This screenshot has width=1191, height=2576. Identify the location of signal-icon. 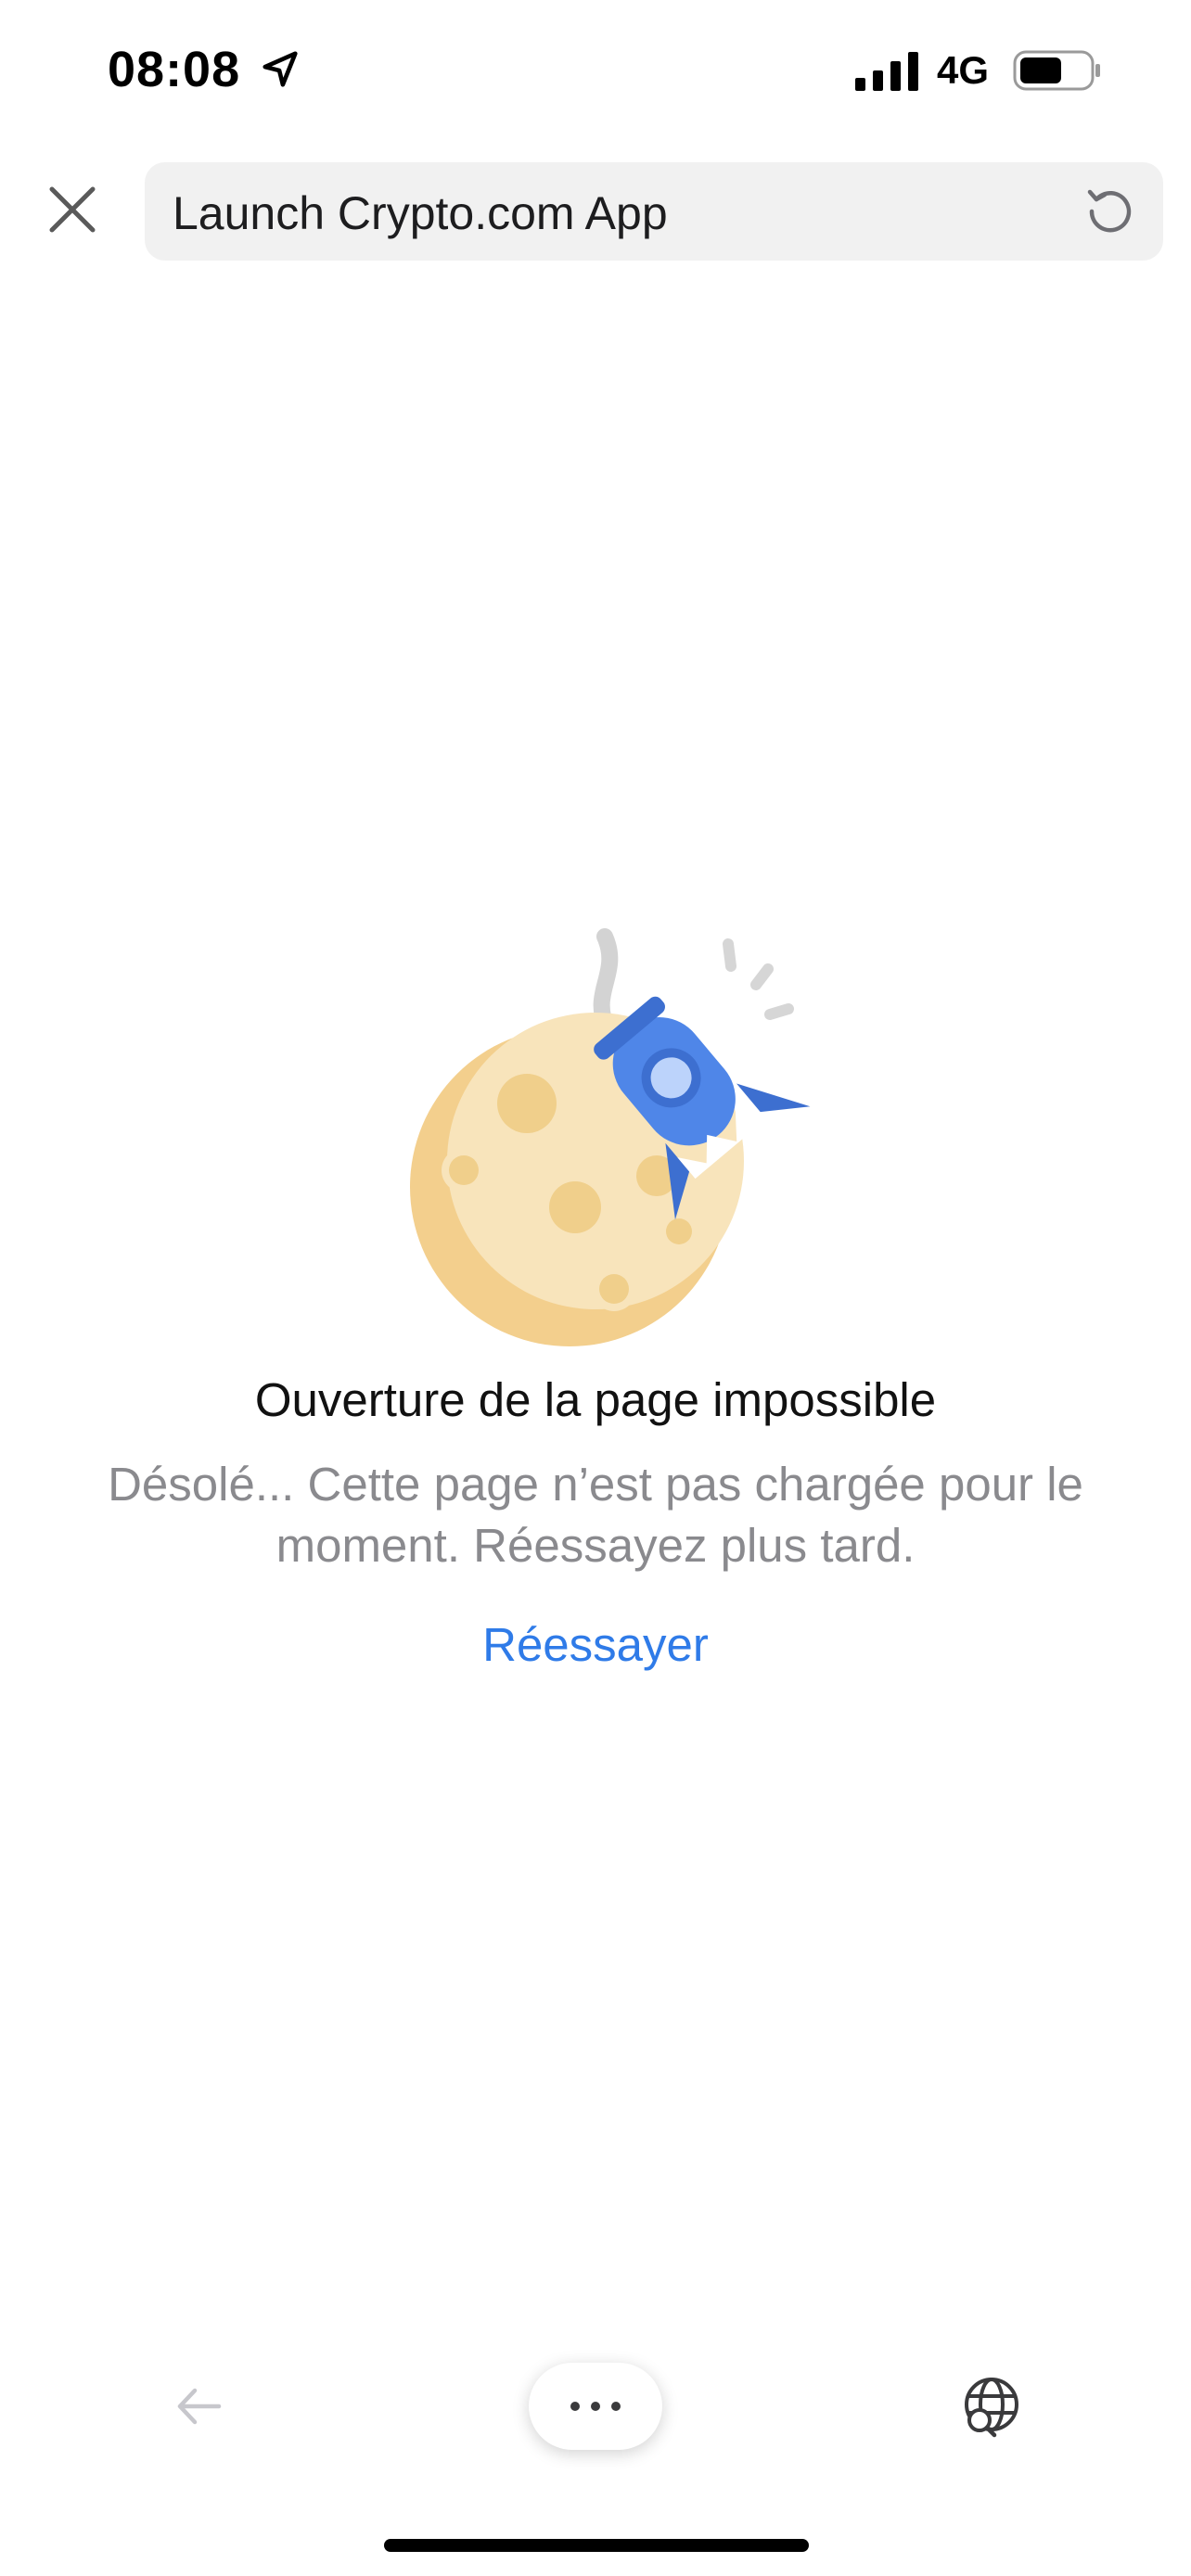
(886, 71).